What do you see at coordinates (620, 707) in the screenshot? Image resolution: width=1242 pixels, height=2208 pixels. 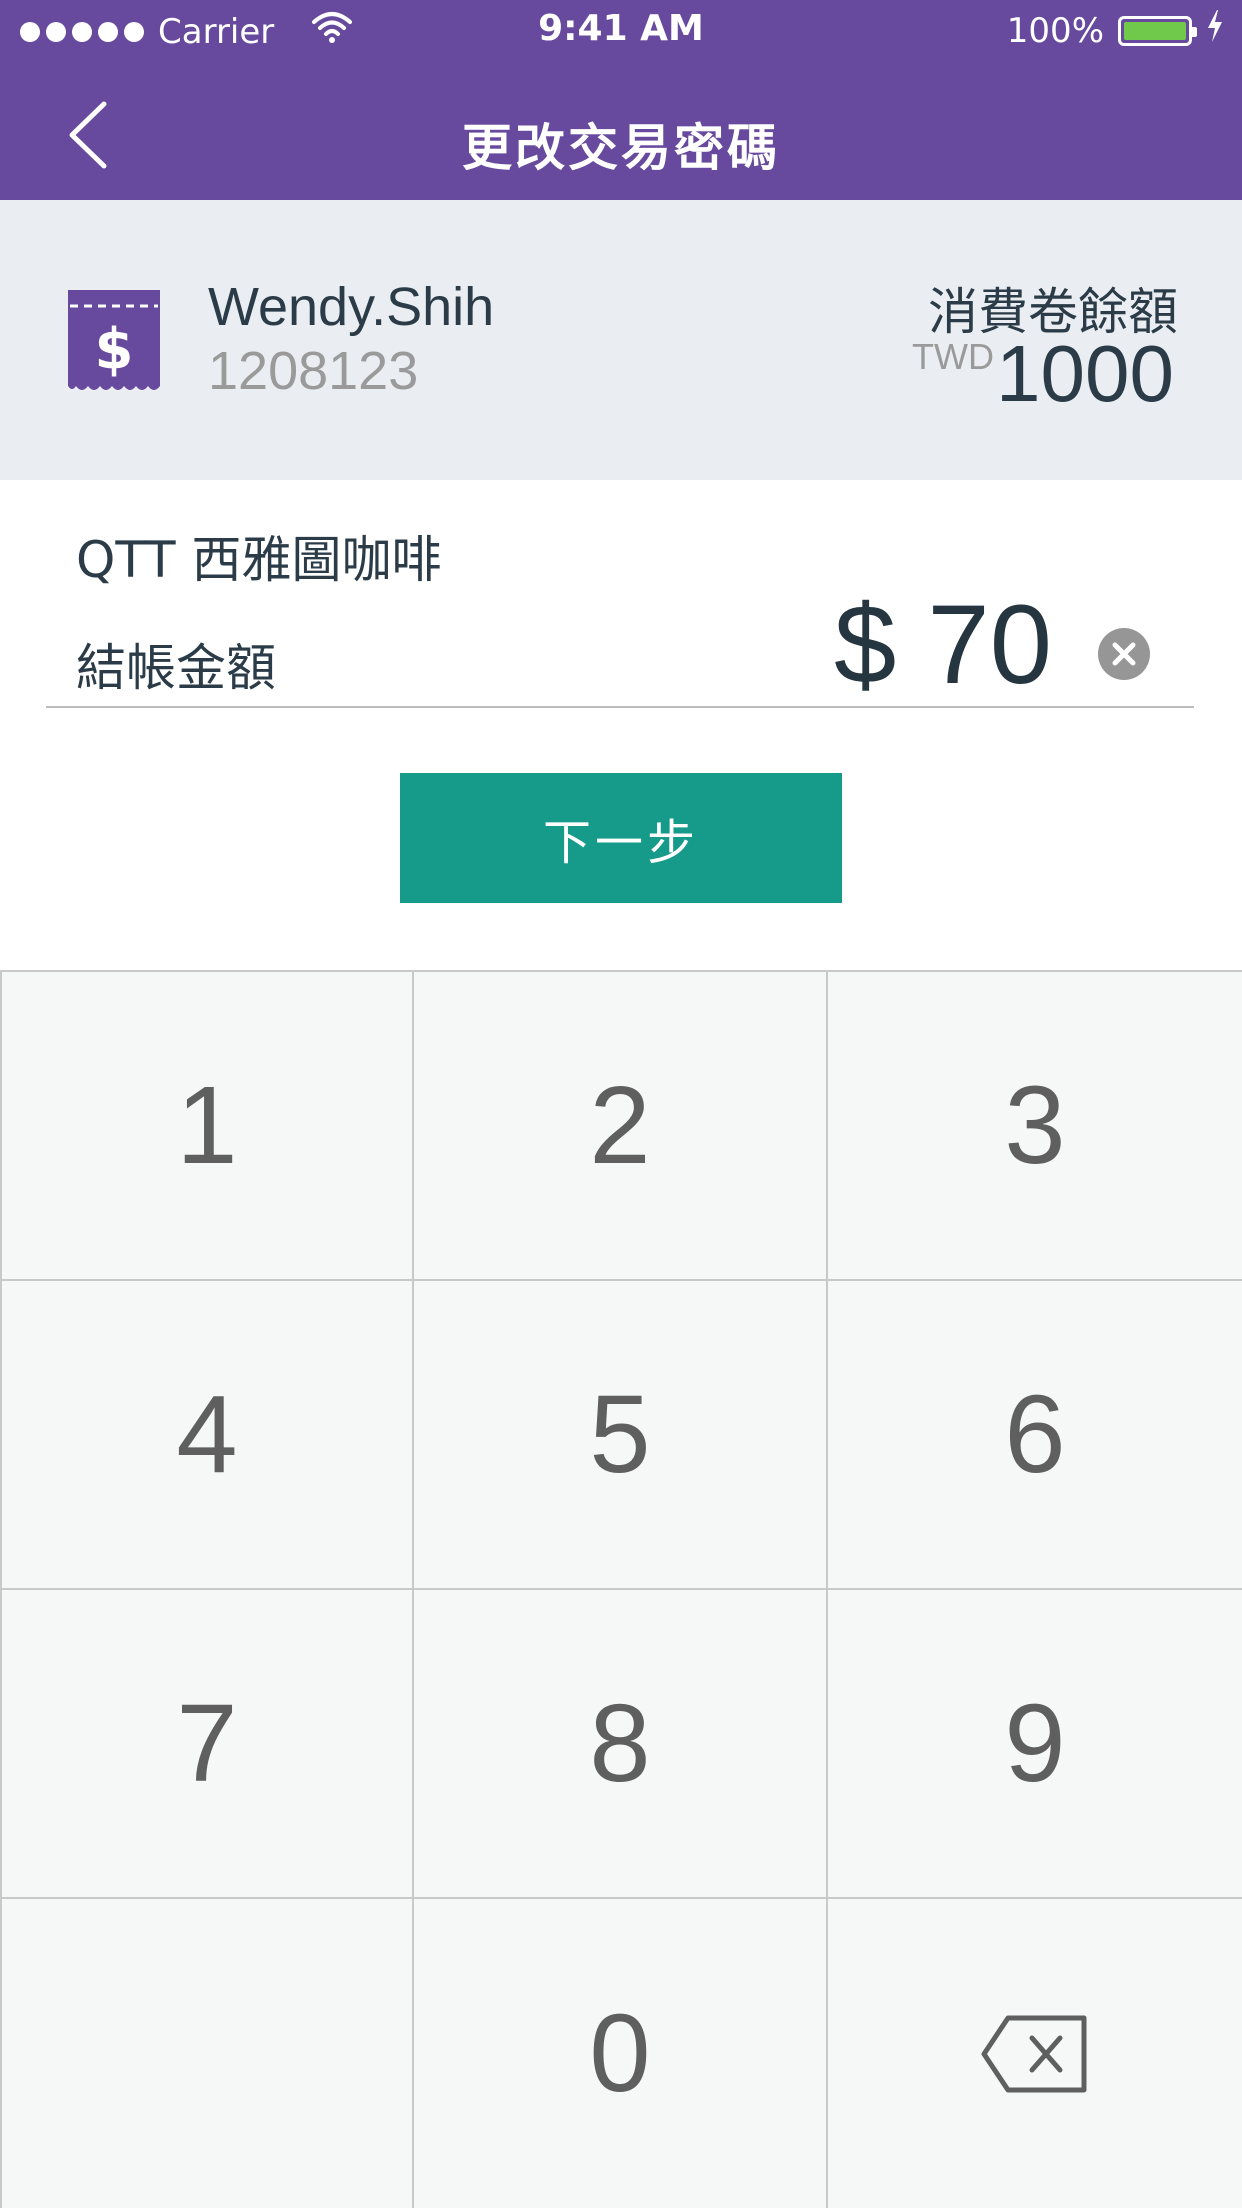 I see `amount-field-underline` at bounding box center [620, 707].